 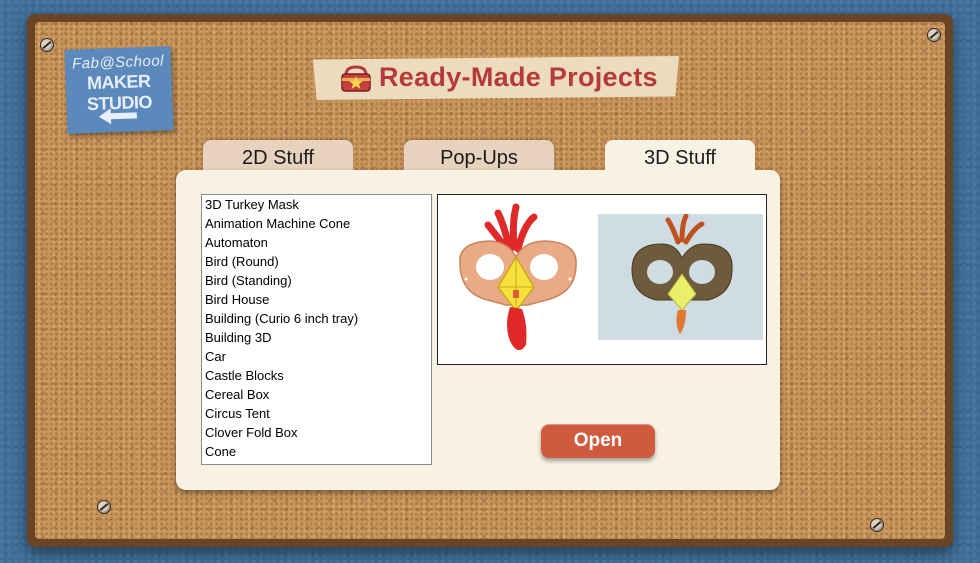 What do you see at coordinates (877, 525) in the screenshot?
I see `screw-bottom-right` at bounding box center [877, 525].